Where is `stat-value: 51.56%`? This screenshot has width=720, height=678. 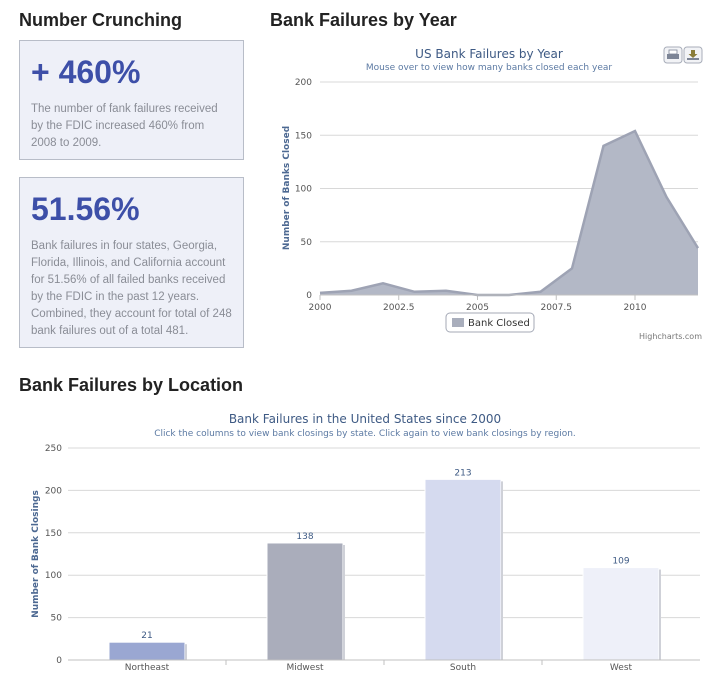
stat-value: 51.56% is located at coordinates (85, 209).